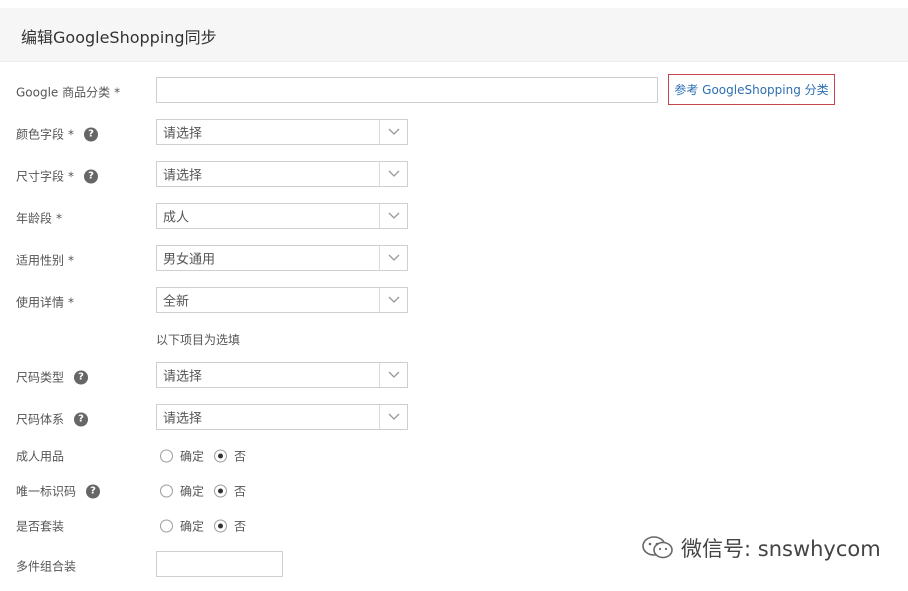 Image resolution: width=908 pixels, height=591 pixels. What do you see at coordinates (657, 547) in the screenshot?
I see `wechat-icon` at bounding box center [657, 547].